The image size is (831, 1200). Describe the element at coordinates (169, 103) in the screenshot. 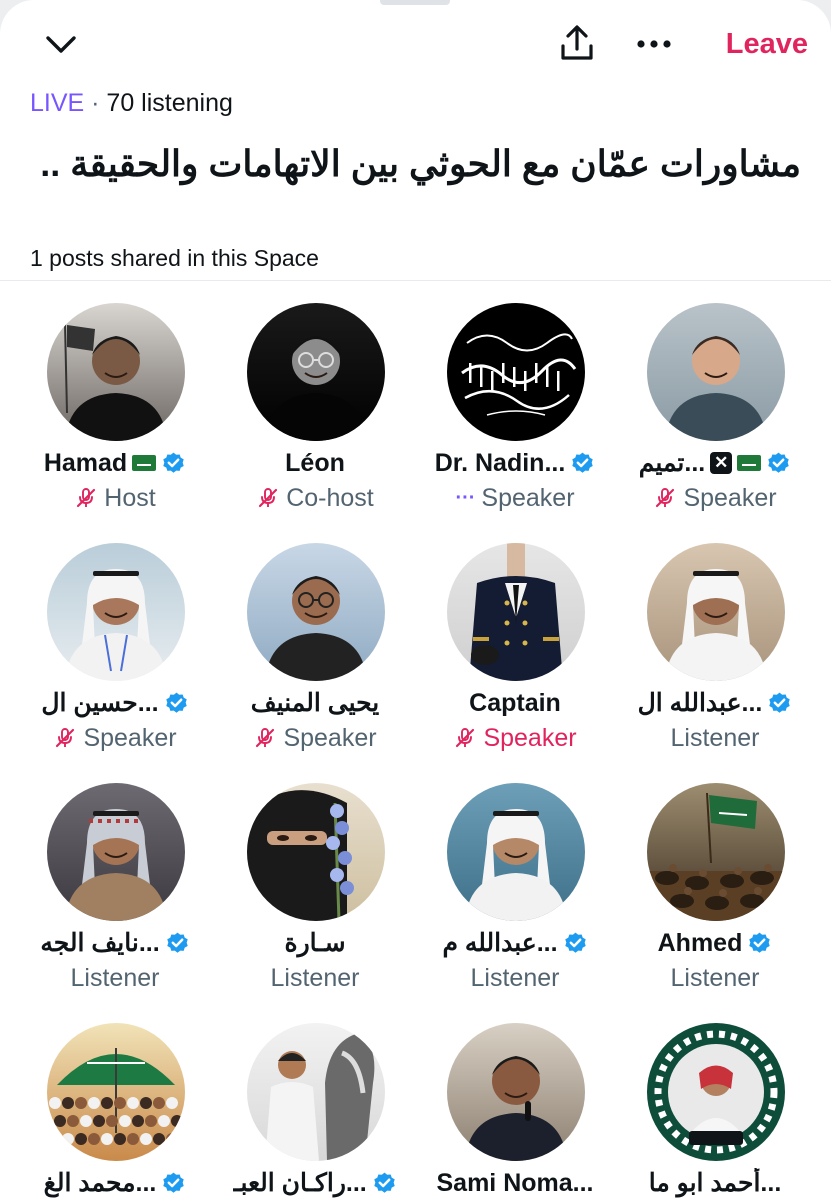

I see `listener-count: 70 listening` at that location.